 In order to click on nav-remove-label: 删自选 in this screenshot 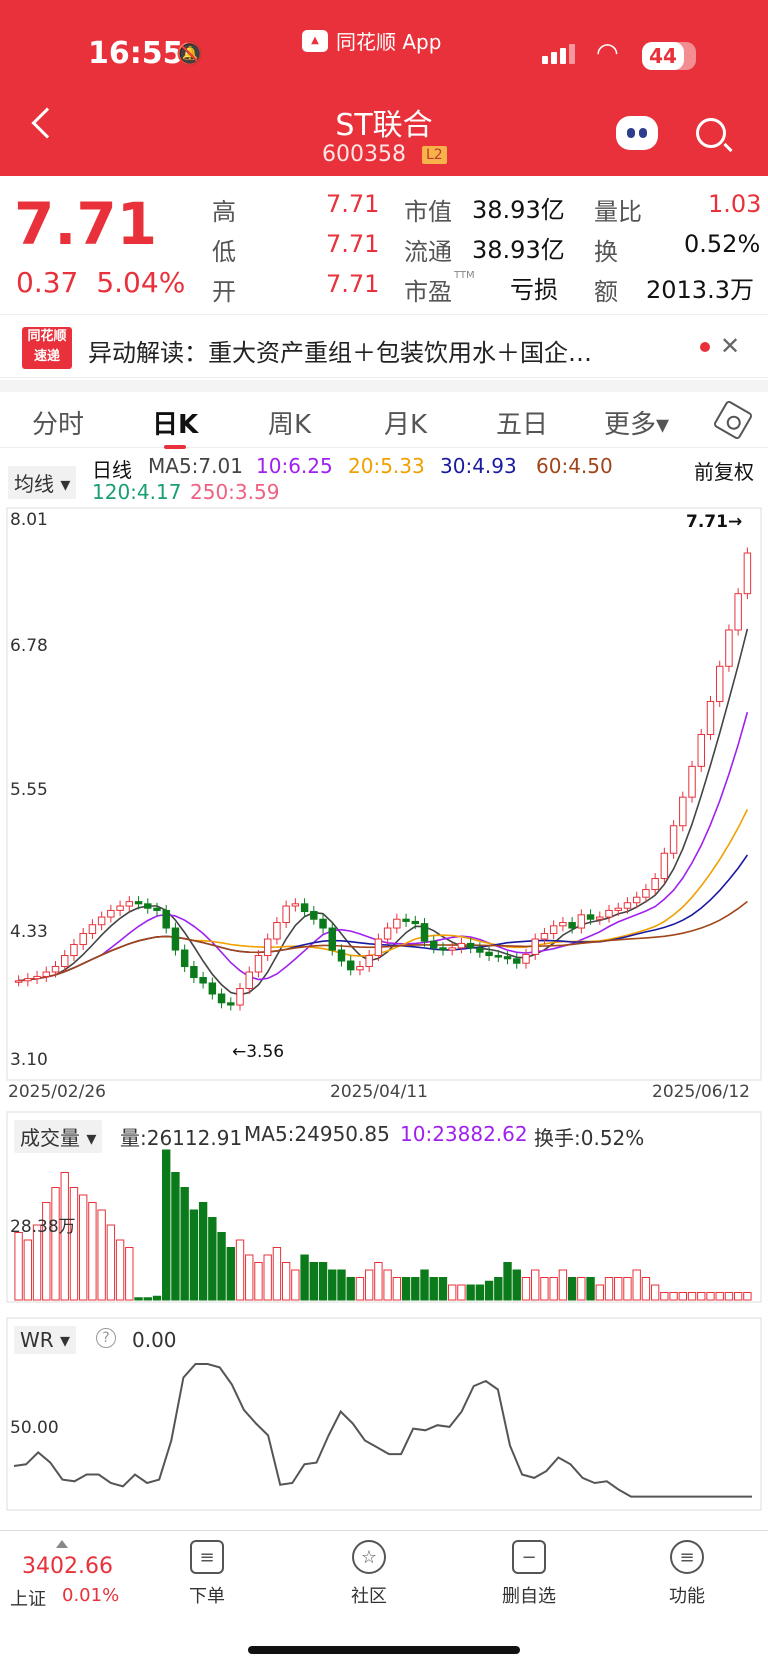, I will do `click(529, 1596)`.